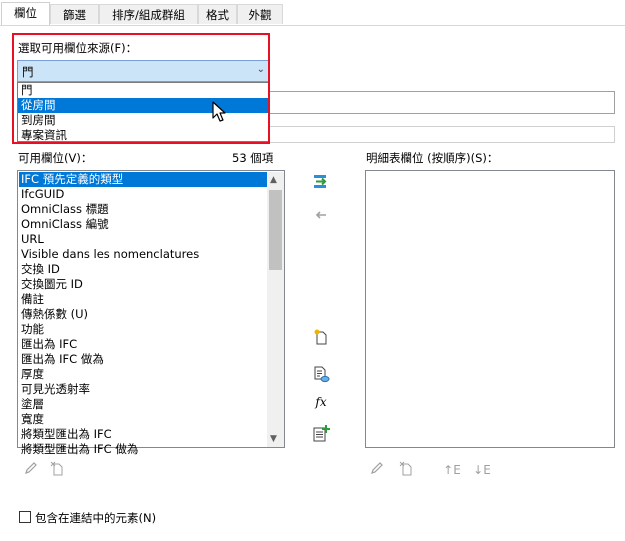 Image resolution: width=625 pixels, height=541 pixels. I want to click on available-field-item: IFC 預先定義的類型, so click(150, 179).